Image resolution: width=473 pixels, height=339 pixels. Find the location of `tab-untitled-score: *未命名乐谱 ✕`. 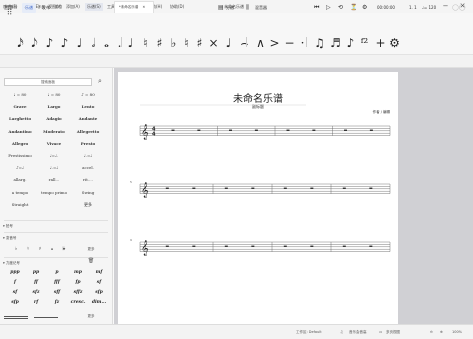

tab-untitled-score: *未命名乐谱 ✕ is located at coordinates (134, 7).